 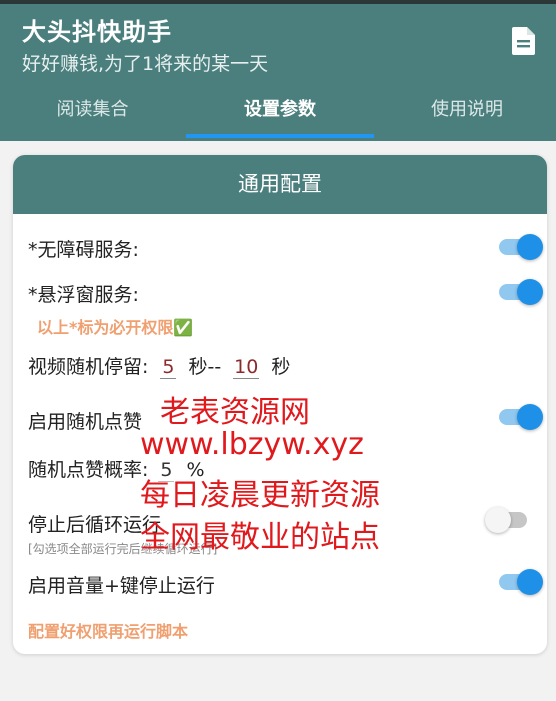 What do you see at coordinates (519, 292) in the screenshot?
I see `floating-window-toggle` at bounding box center [519, 292].